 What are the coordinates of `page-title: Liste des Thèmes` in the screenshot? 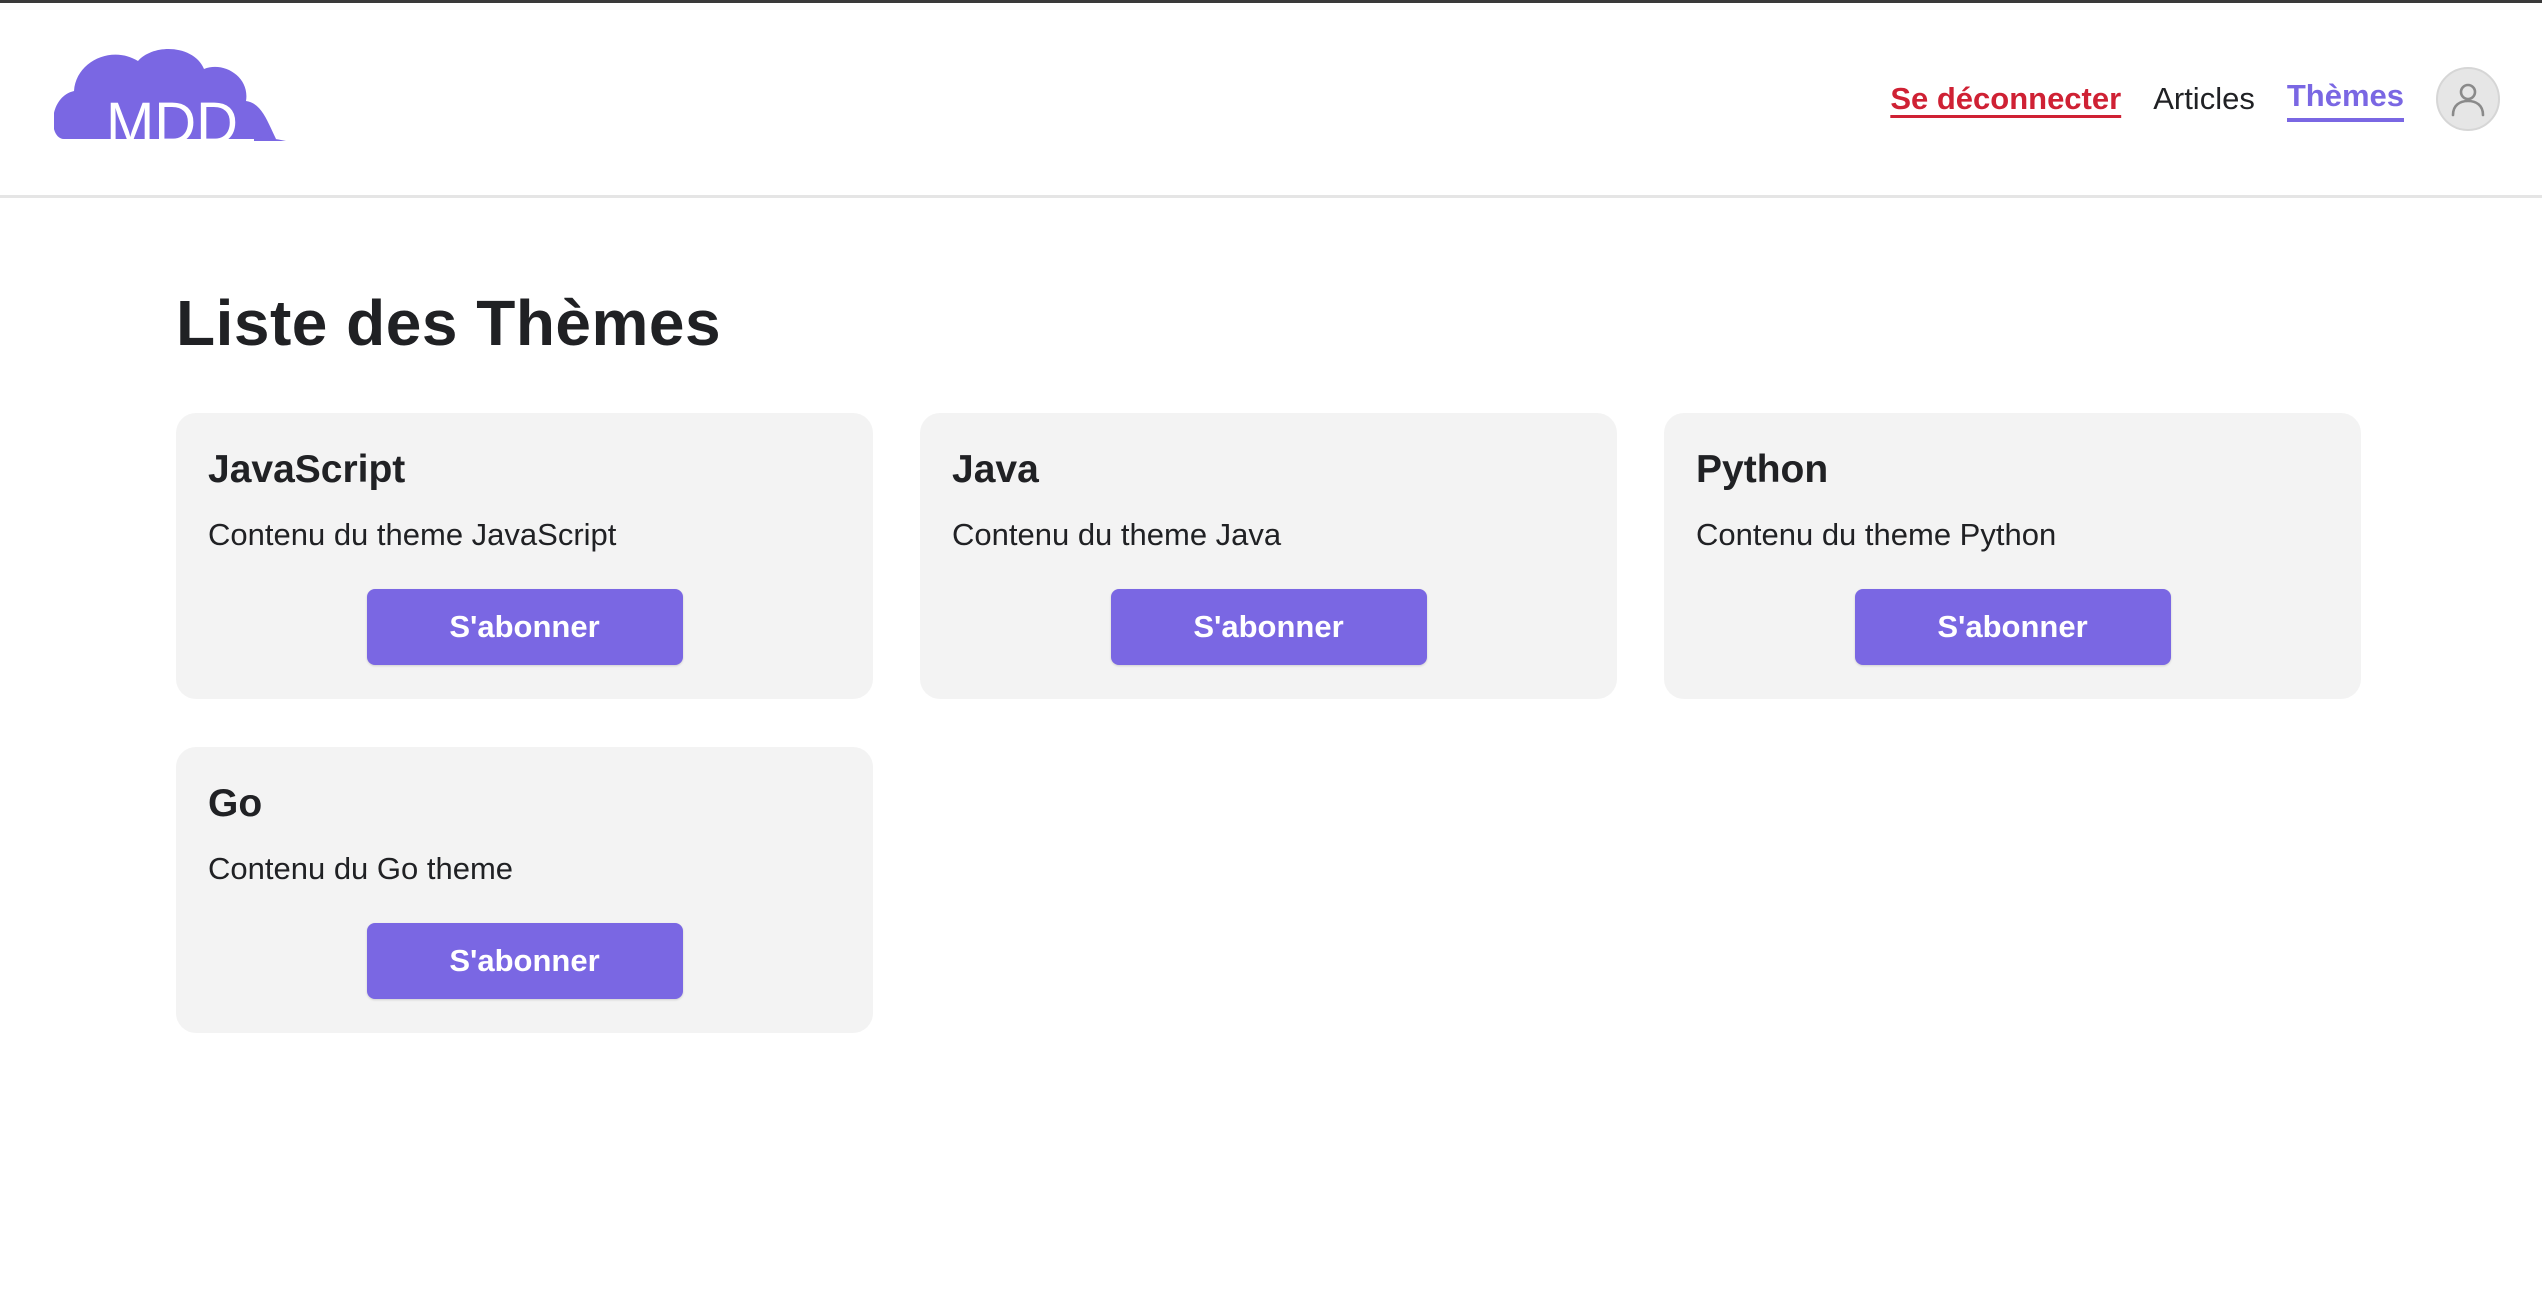 It's located at (449, 323).